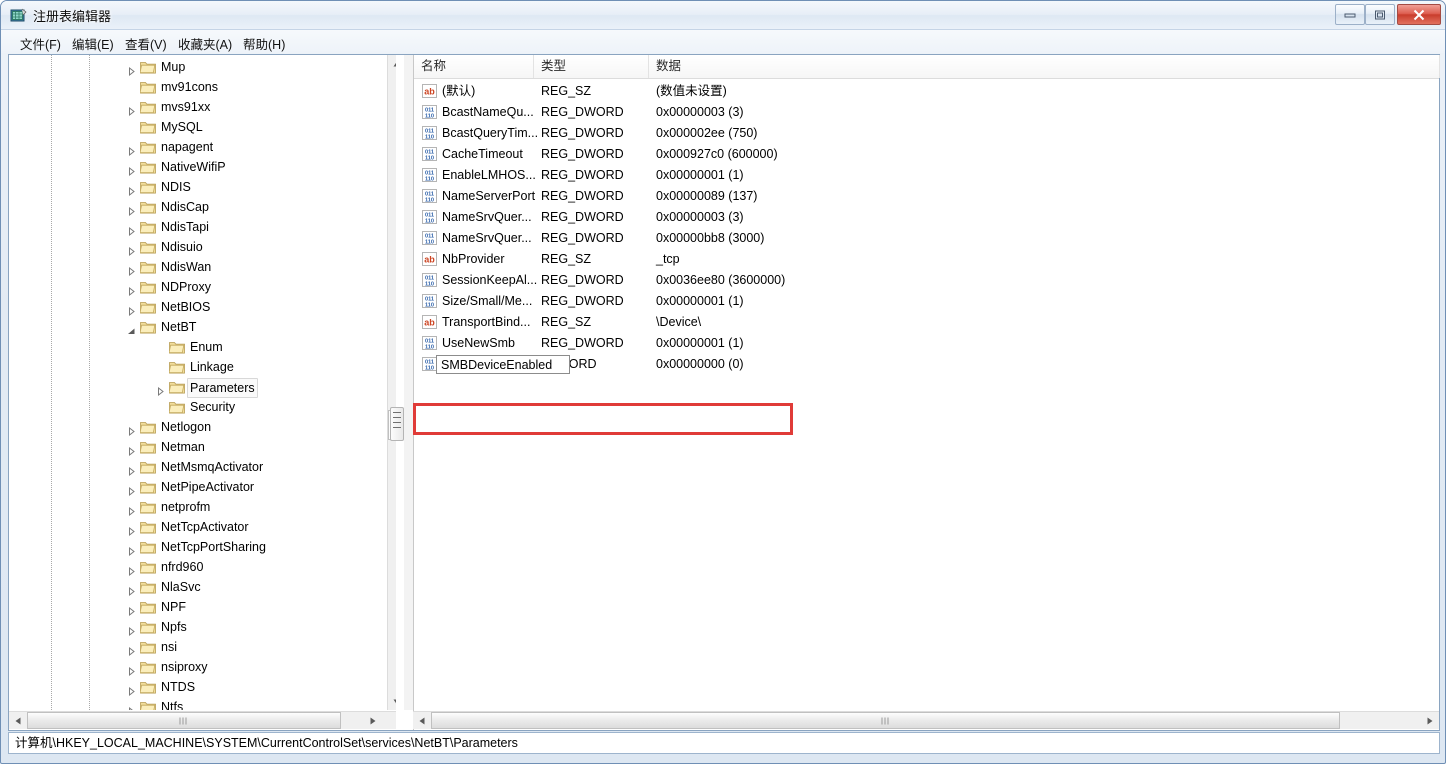 The image size is (1446, 764). I want to click on tree-item-label: nfrd960, so click(182, 567).